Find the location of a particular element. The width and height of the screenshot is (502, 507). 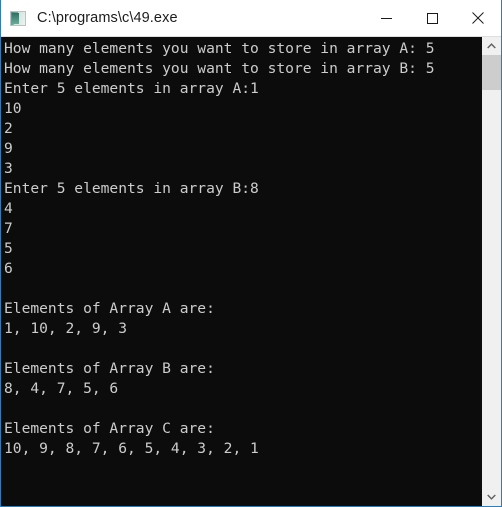

scroll-up-button is located at coordinates (491, 46).